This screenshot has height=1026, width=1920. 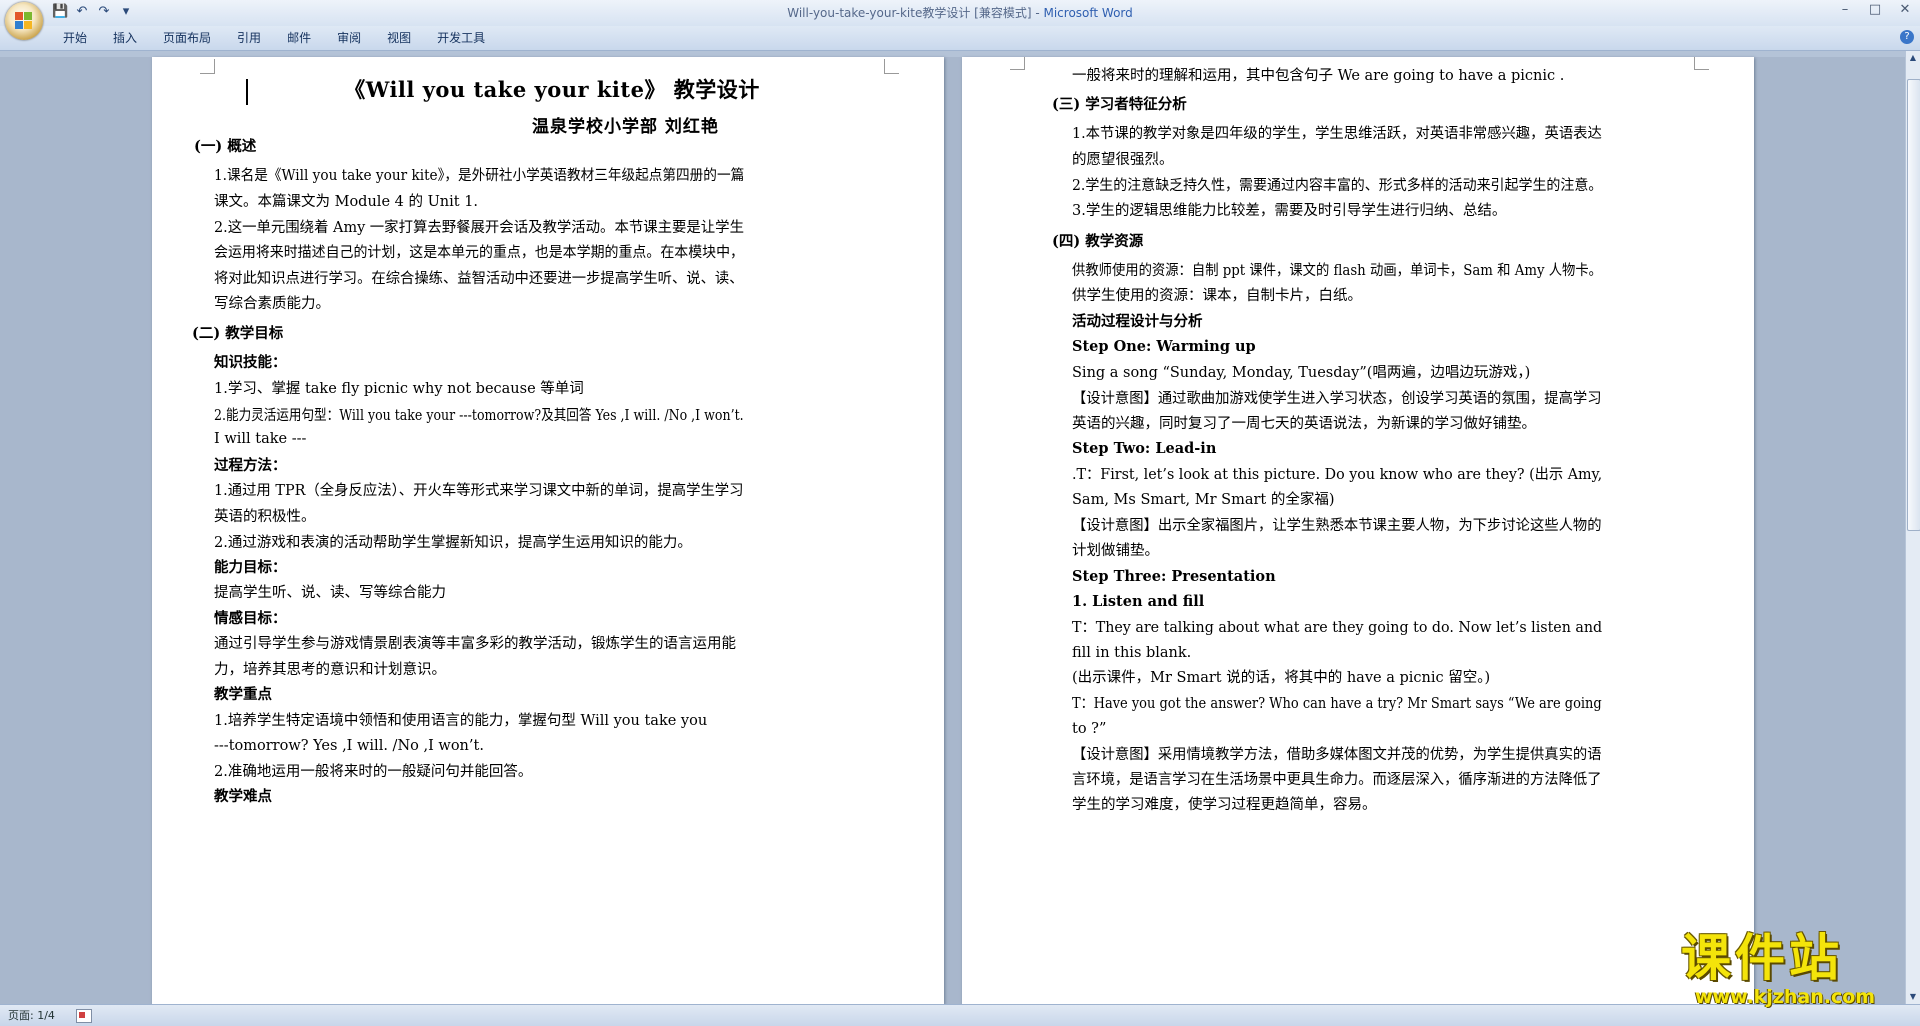 I want to click on watermark-logo: 课件站 www.kjzhan.com, so click(x=1793, y=970).